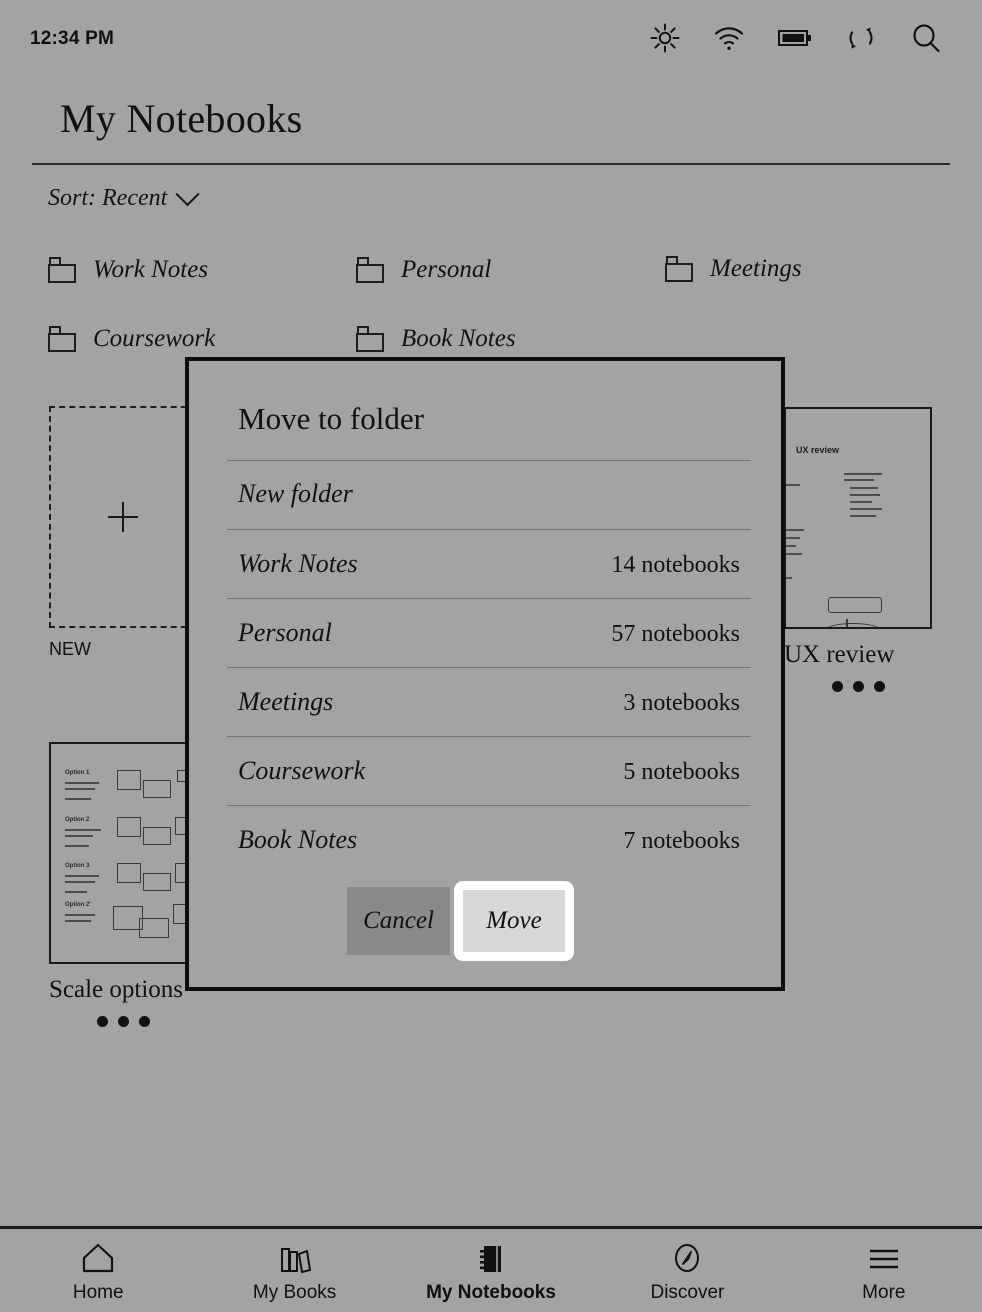  I want to click on notebook-thumbnail: UX review, so click(858, 518).